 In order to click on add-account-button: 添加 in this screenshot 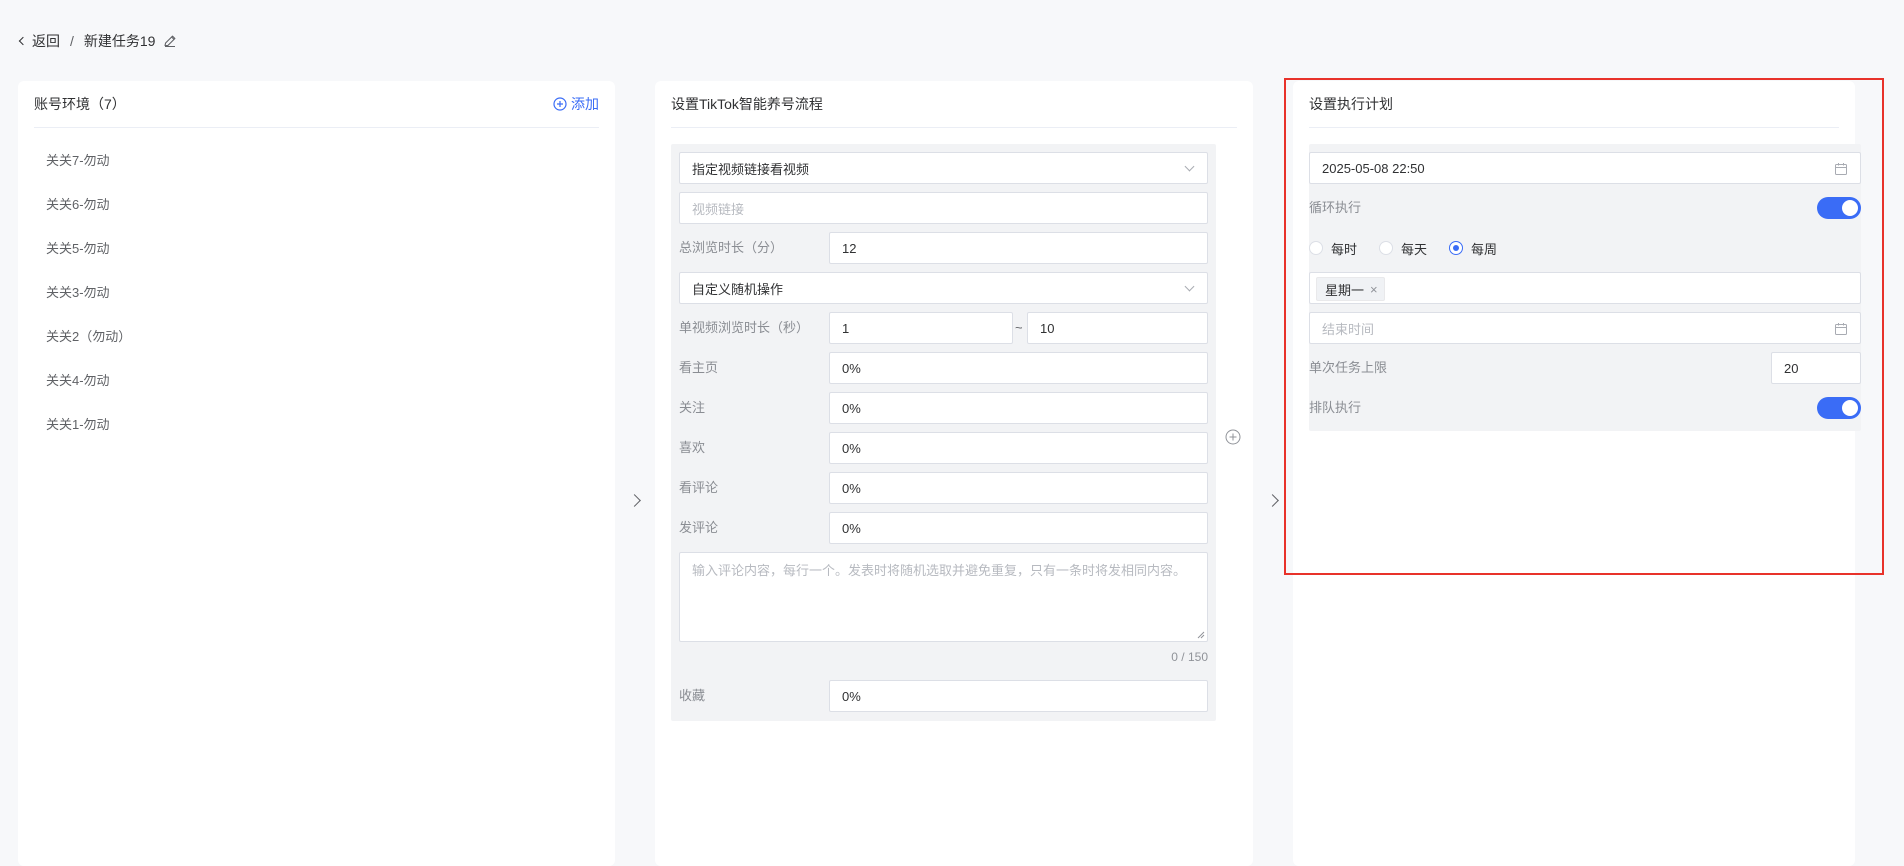, I will do `click(576, 104)`.